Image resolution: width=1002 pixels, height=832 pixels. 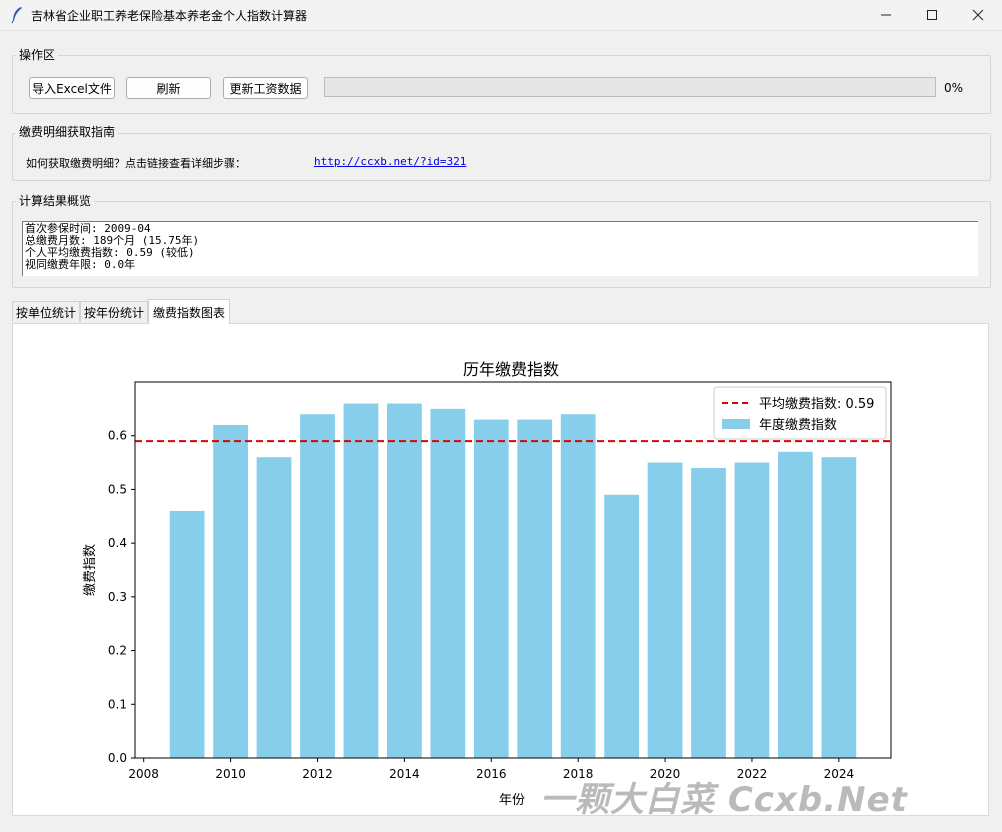 What do you see at coordinates (265, 88) in the screenshot?
I see `update-wage-button: 更新工资数据` at bounding box center [265, 88].